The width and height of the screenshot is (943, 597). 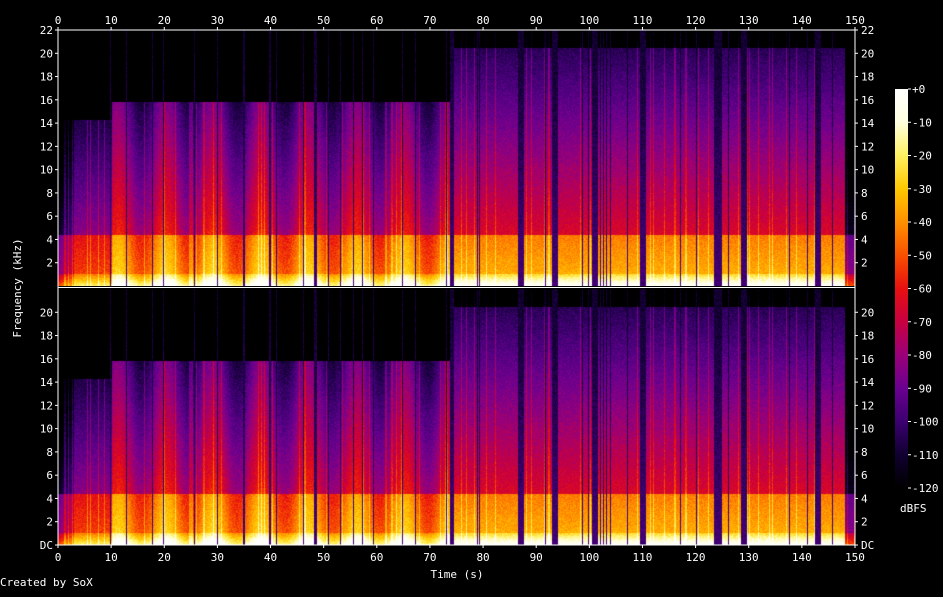 What do you see at coordinates (536, 557) in the screenshot?
I see `x-tick-label-bottom: 90` at bounding box center [536, 557].